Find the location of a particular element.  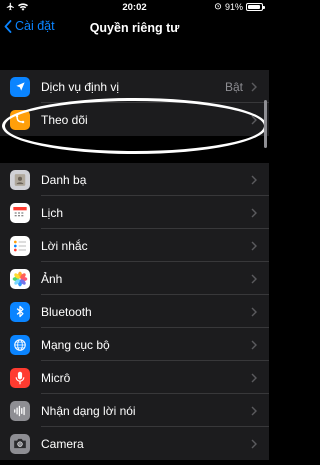

row-label: Mạng cục bộ is located at coordinates (75, 344).